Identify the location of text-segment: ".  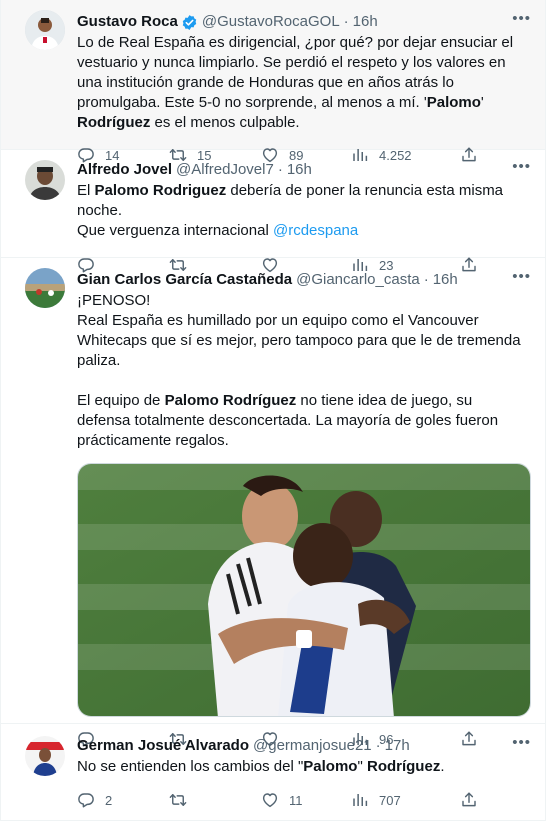
(362, 766).